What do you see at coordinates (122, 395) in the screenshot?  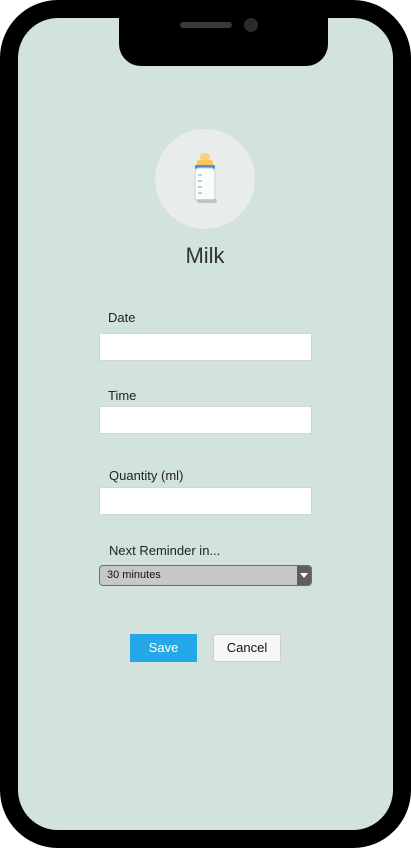 I see `time-label: Time` at bounding box center [122, 395].